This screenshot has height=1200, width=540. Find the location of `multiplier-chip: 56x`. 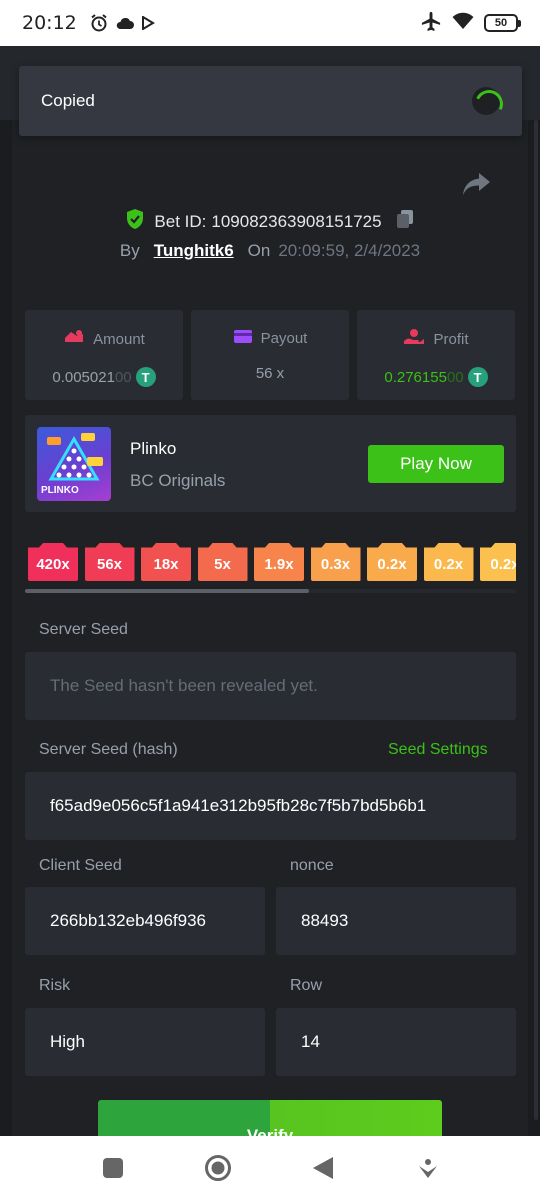

multiplier-chip: 56x is located at coordinates (109, 562).